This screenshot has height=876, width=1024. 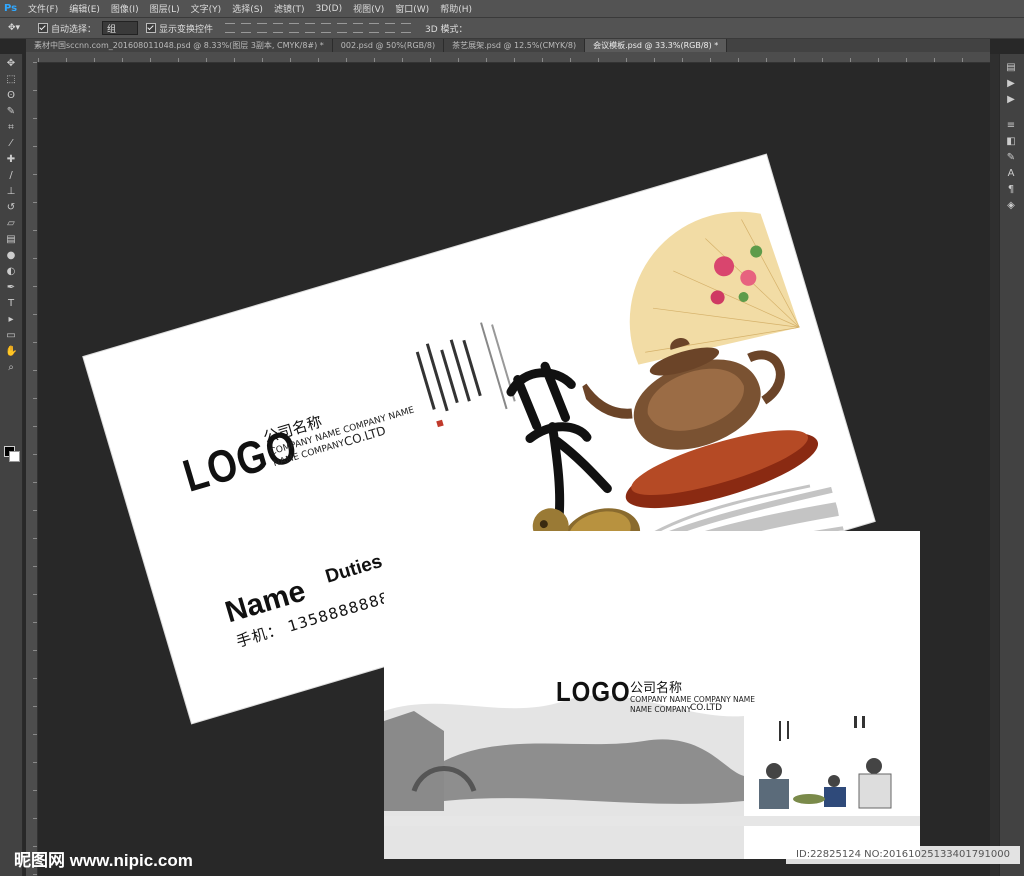 What do you see at coordinates (374, 28) in the screenshot?
I see `distribute-left-icon` at bounding box center [374, 28].